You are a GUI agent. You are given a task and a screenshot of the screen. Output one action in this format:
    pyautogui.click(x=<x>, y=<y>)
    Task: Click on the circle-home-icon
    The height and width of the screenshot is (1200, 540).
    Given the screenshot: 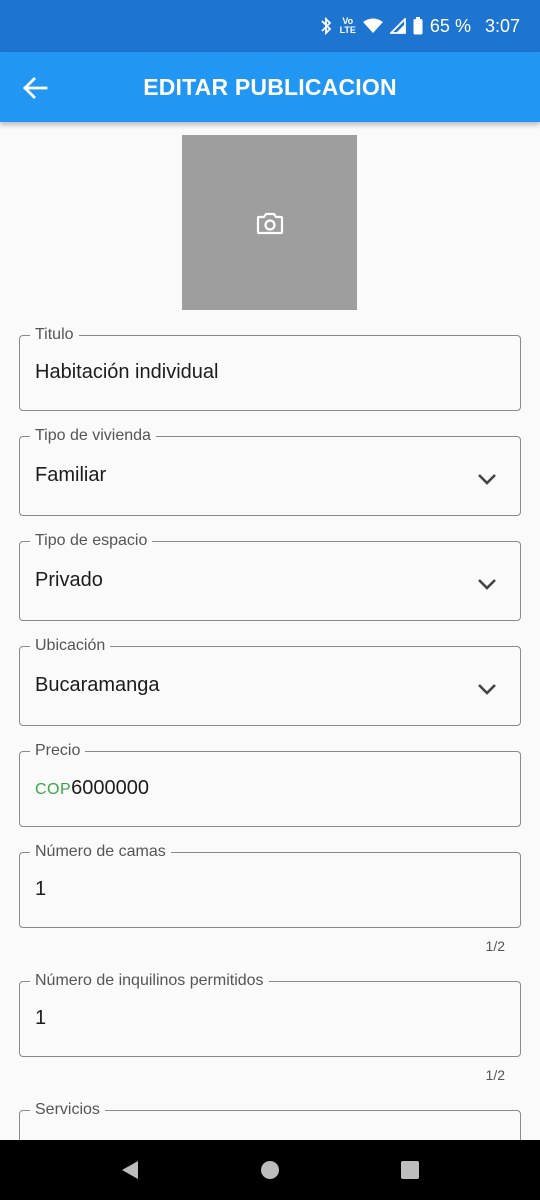 What is the action you would take?
    pyautogui.click(x=270, y=1170)
    